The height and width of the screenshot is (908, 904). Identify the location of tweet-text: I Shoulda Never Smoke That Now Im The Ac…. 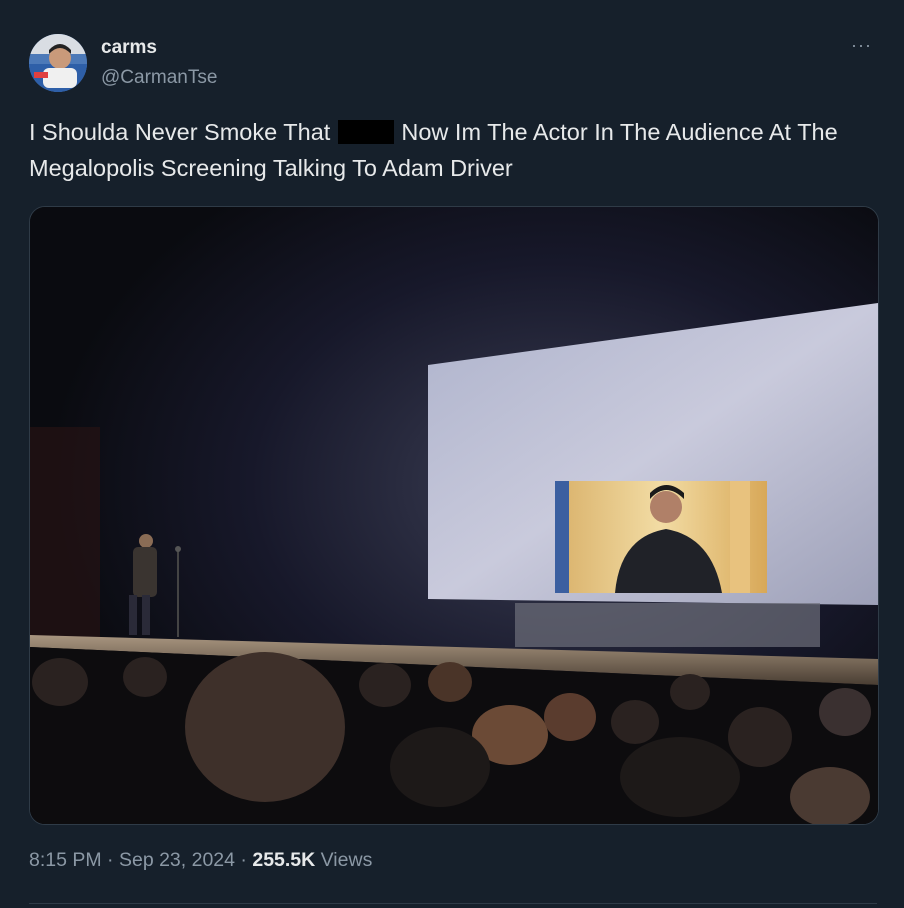
(454, 150).